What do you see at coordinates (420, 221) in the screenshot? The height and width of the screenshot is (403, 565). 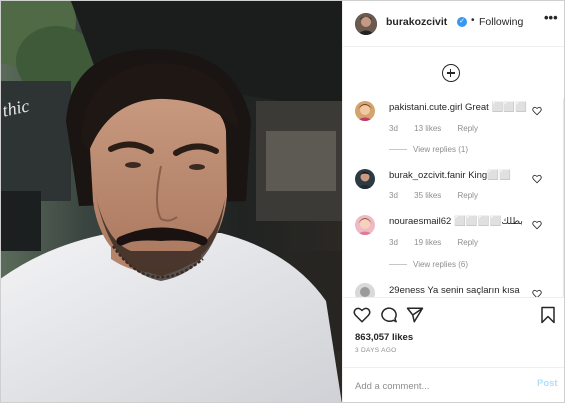 I see `comment-username: nouraesmail62` at bounding box center [420, 221].